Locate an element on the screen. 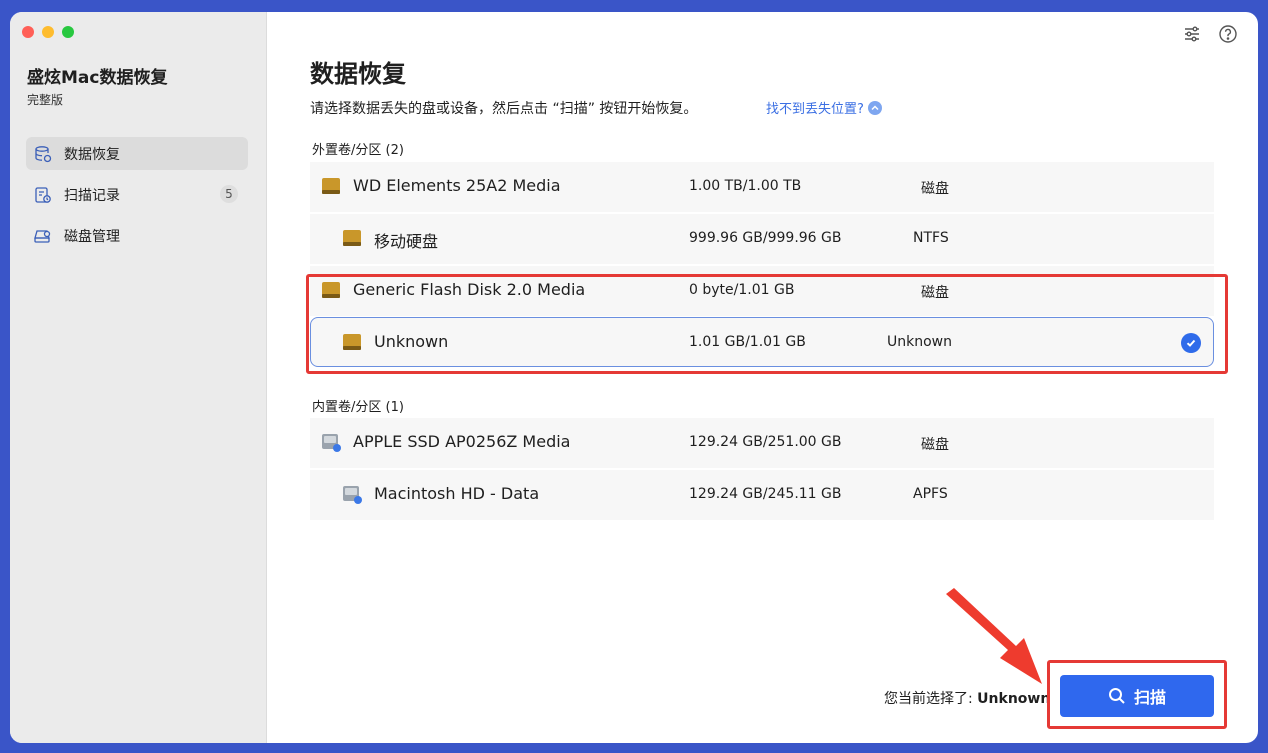 This screenshot has height=753, width=1268. search-icon is located at coordinates (1116, 696).